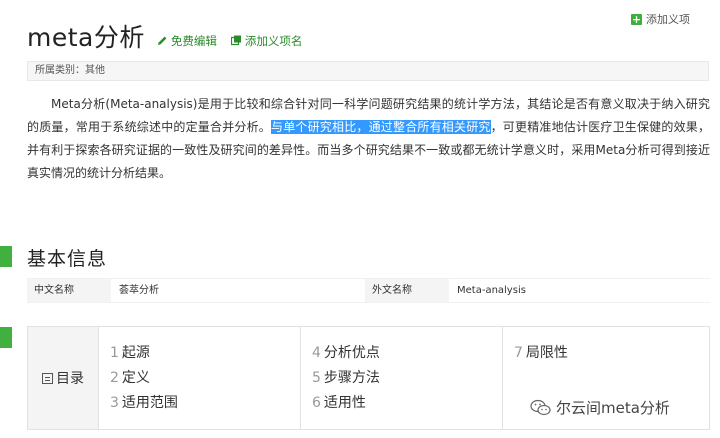  I want to click on watermark-text: 尔云间meta分析, so click(613, 408).